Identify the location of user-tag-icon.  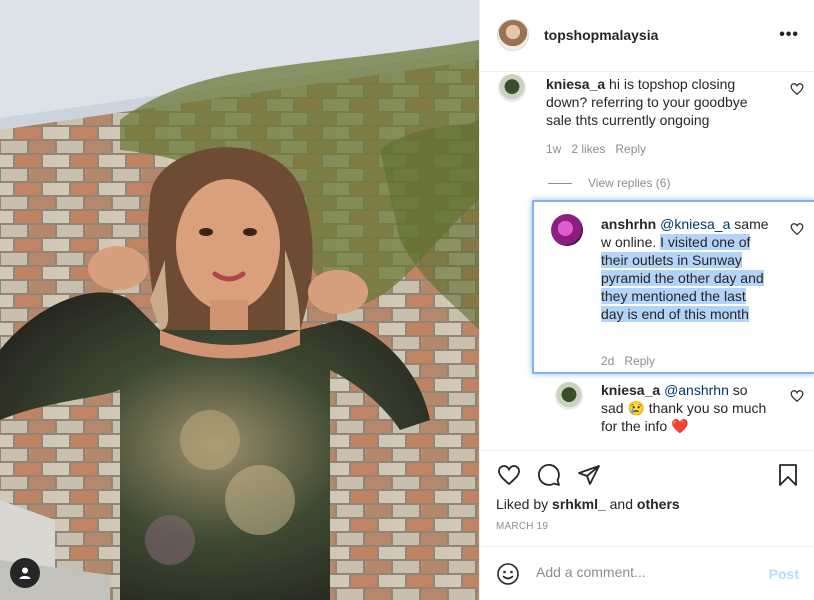
(25, 573).